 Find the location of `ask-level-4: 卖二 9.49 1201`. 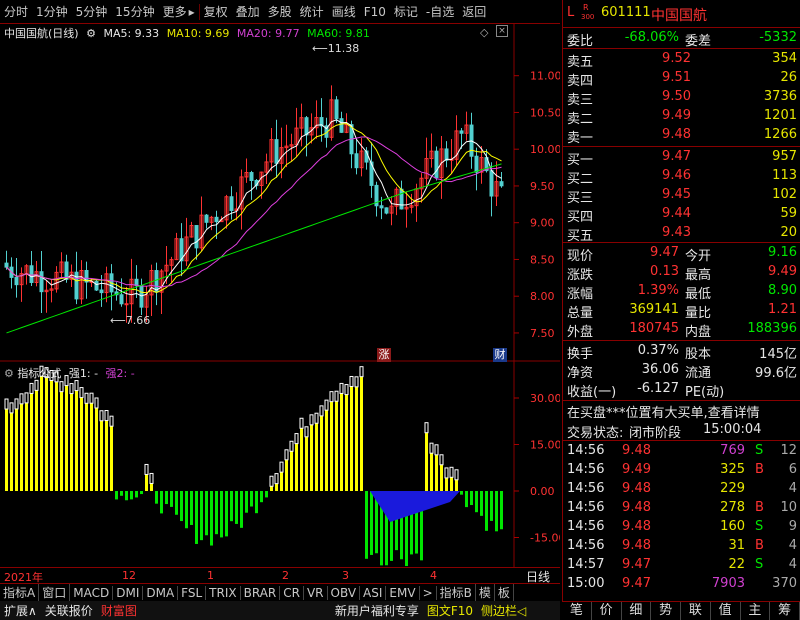

ask-level-4: 卖二 9.49 1201 is located at coordinates (681, 117).